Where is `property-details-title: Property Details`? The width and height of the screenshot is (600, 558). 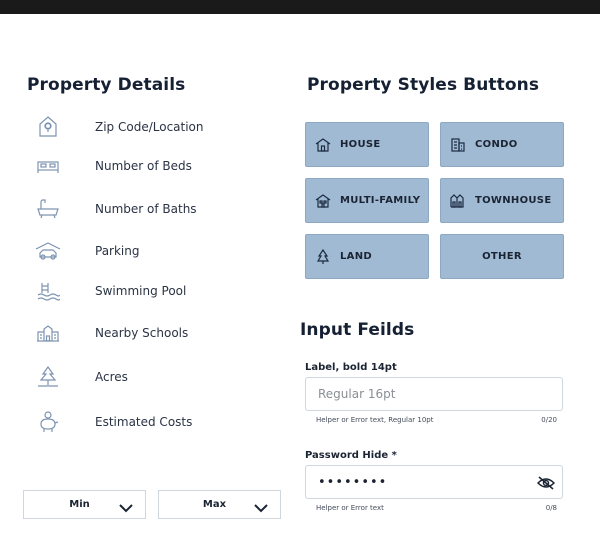 property-details-title: Property Details is located at coordinates (106, 85).